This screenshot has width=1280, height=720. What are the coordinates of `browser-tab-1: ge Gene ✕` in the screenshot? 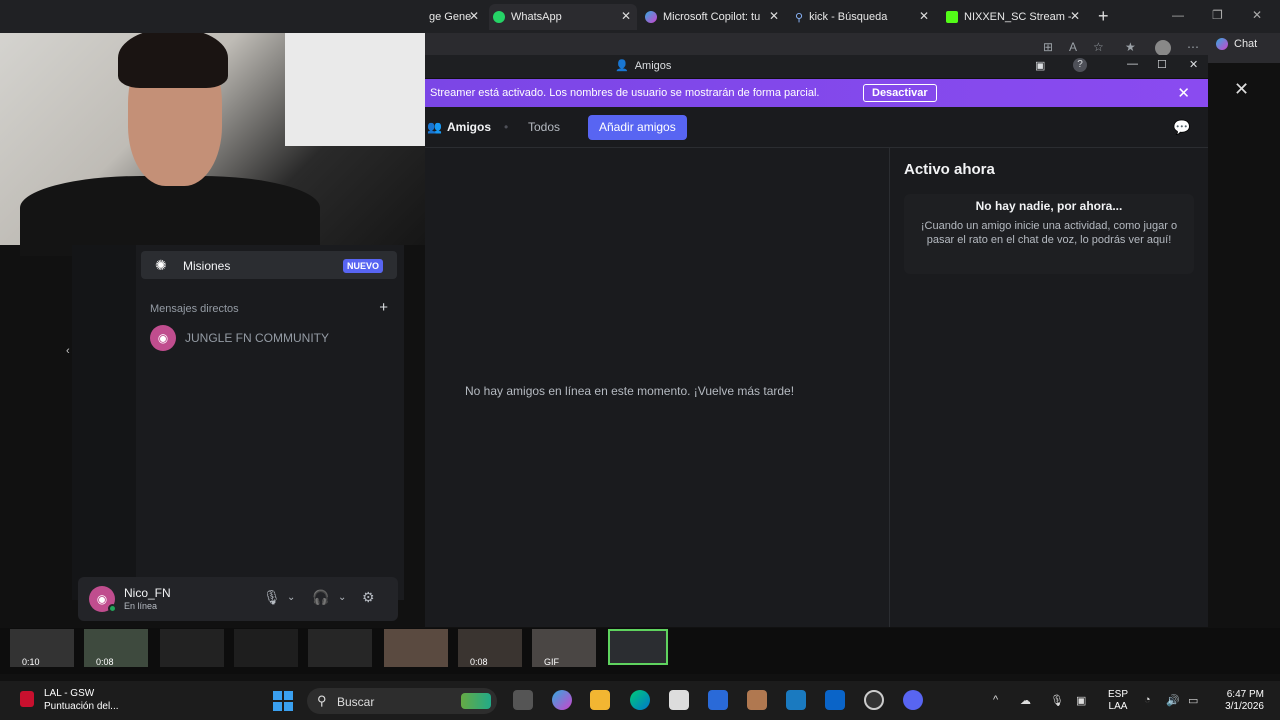 It's located at (455, 17).